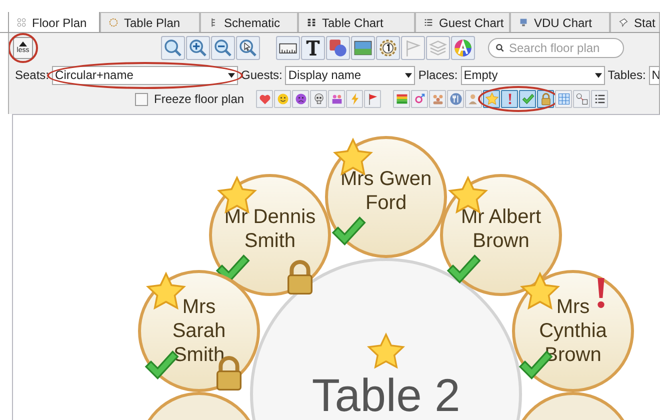  Describe the element at coordinates (248, 48) in the screenshot. I see `zoom-select-icon` at that location.